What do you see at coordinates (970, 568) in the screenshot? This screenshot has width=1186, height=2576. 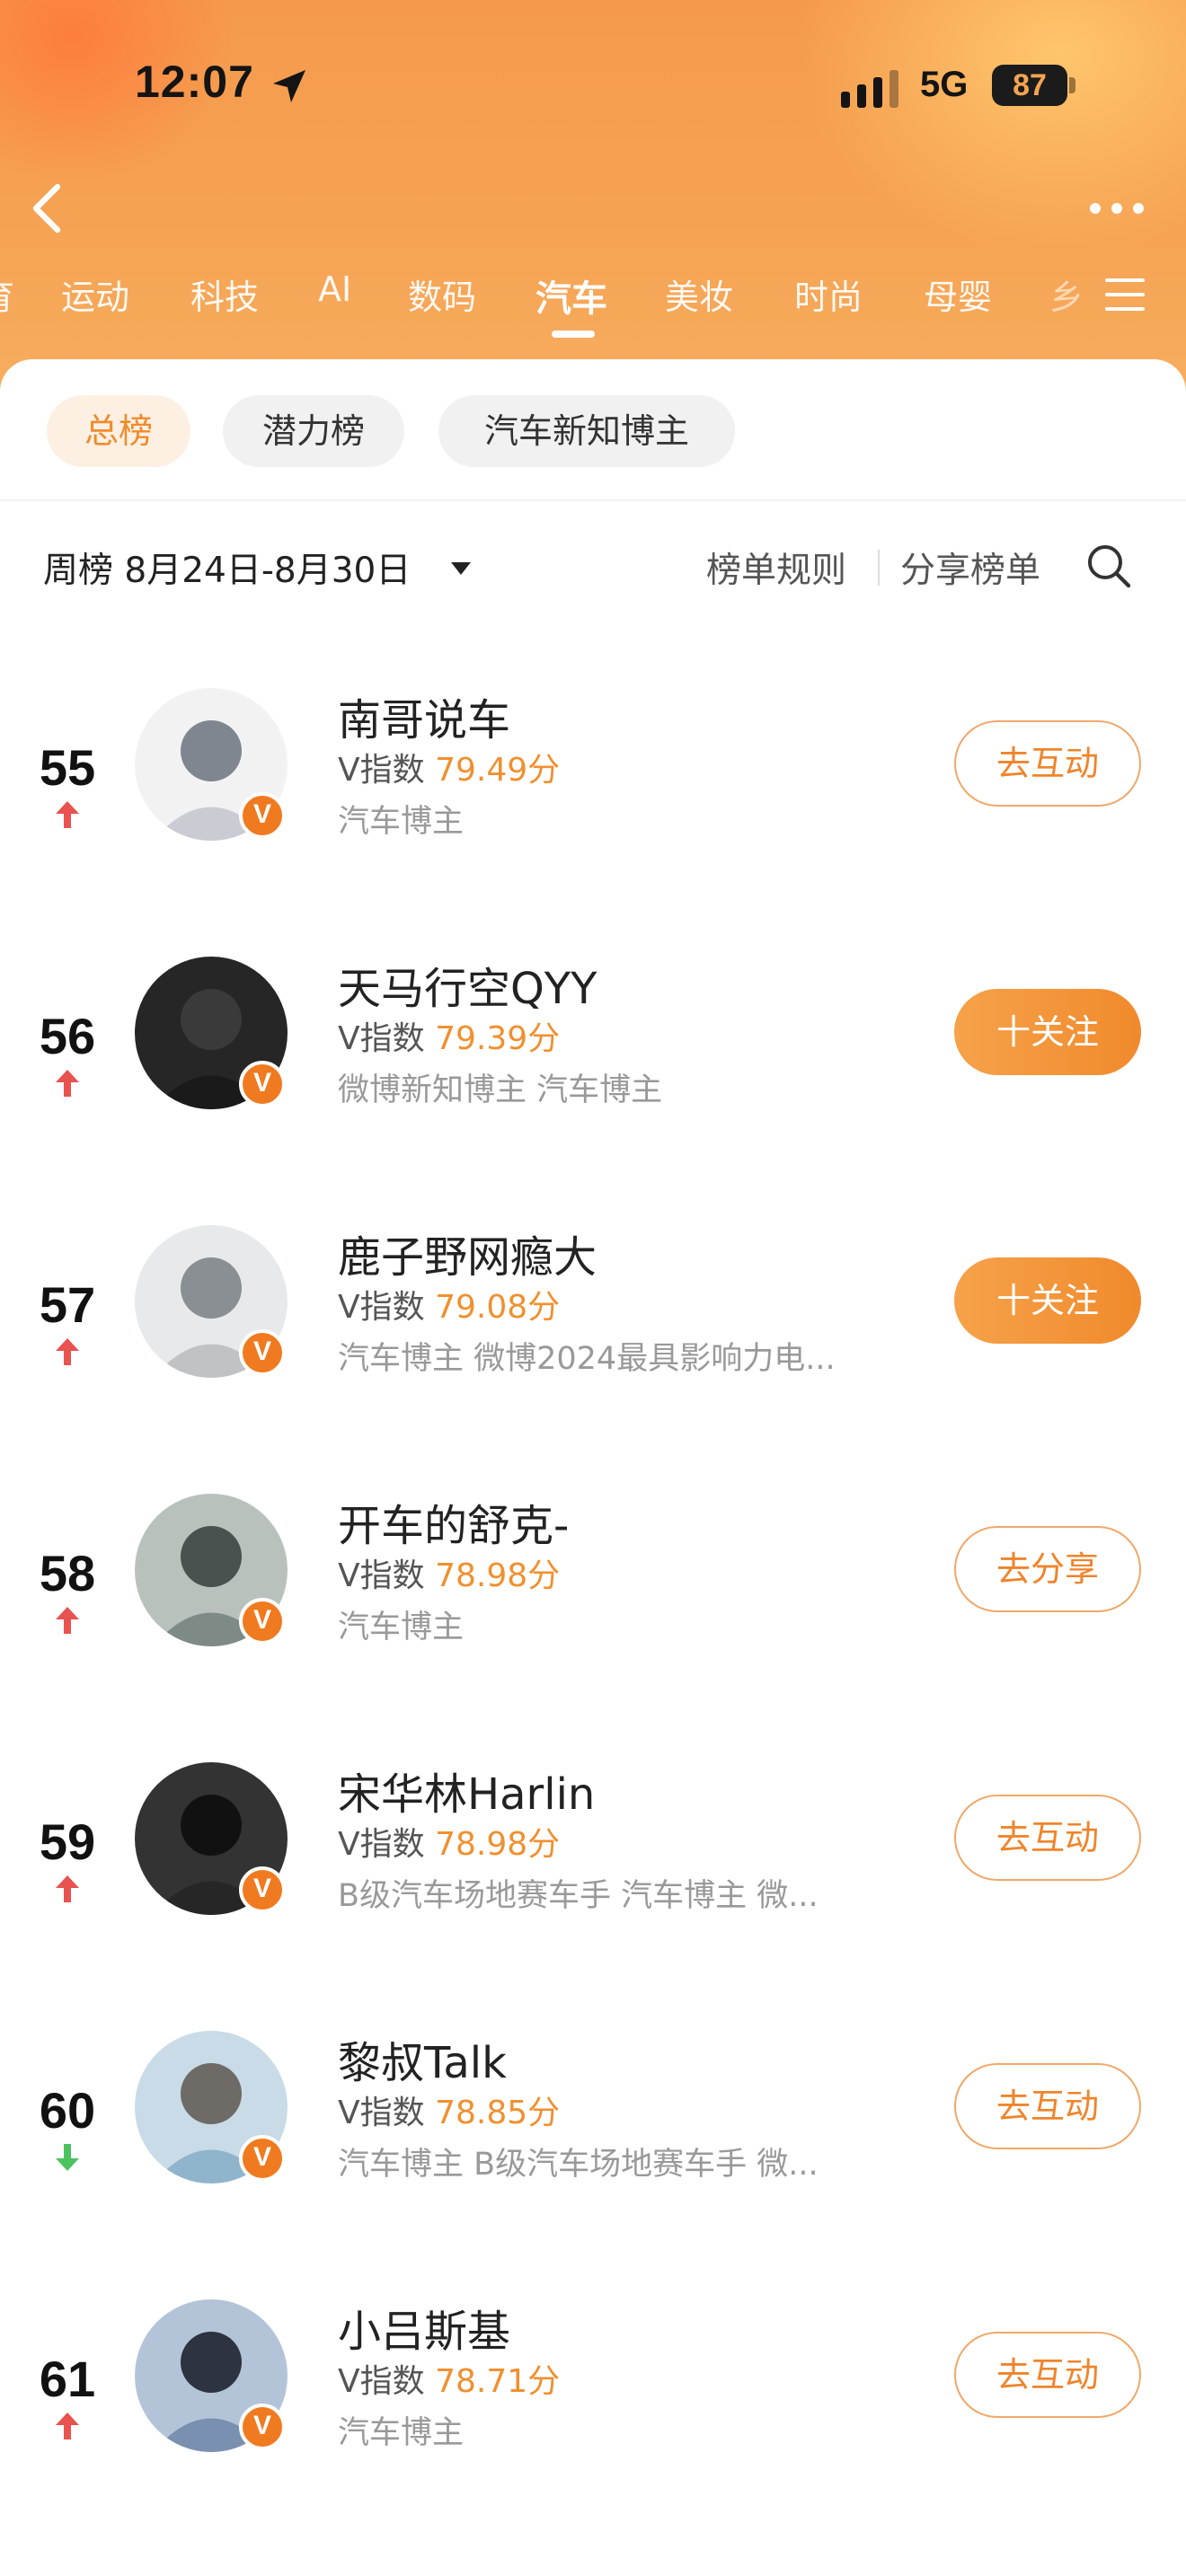 I see `share-list-link: 分享榜单` at bounding box center [970, 568].